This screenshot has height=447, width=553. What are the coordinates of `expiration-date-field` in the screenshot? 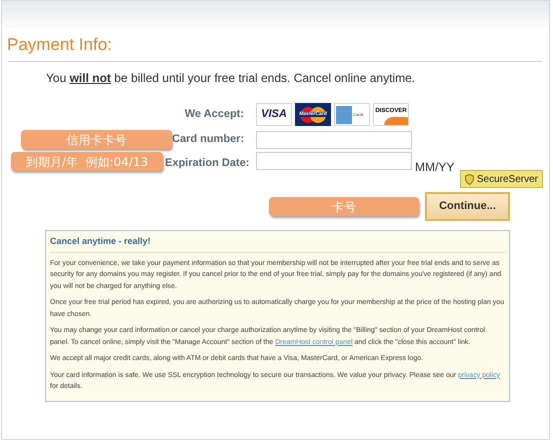 It's located at (334, 161).